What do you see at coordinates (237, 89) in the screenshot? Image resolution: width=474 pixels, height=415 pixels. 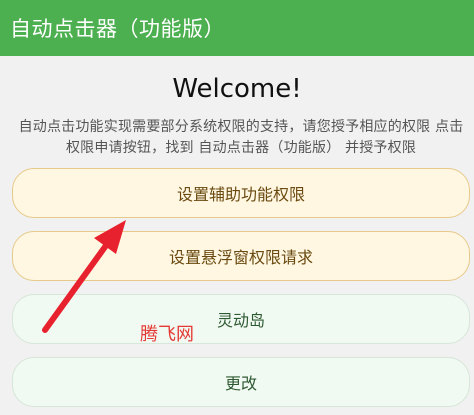 I see `welcome-heading: Welcome!` at bounding box center [237, 89].